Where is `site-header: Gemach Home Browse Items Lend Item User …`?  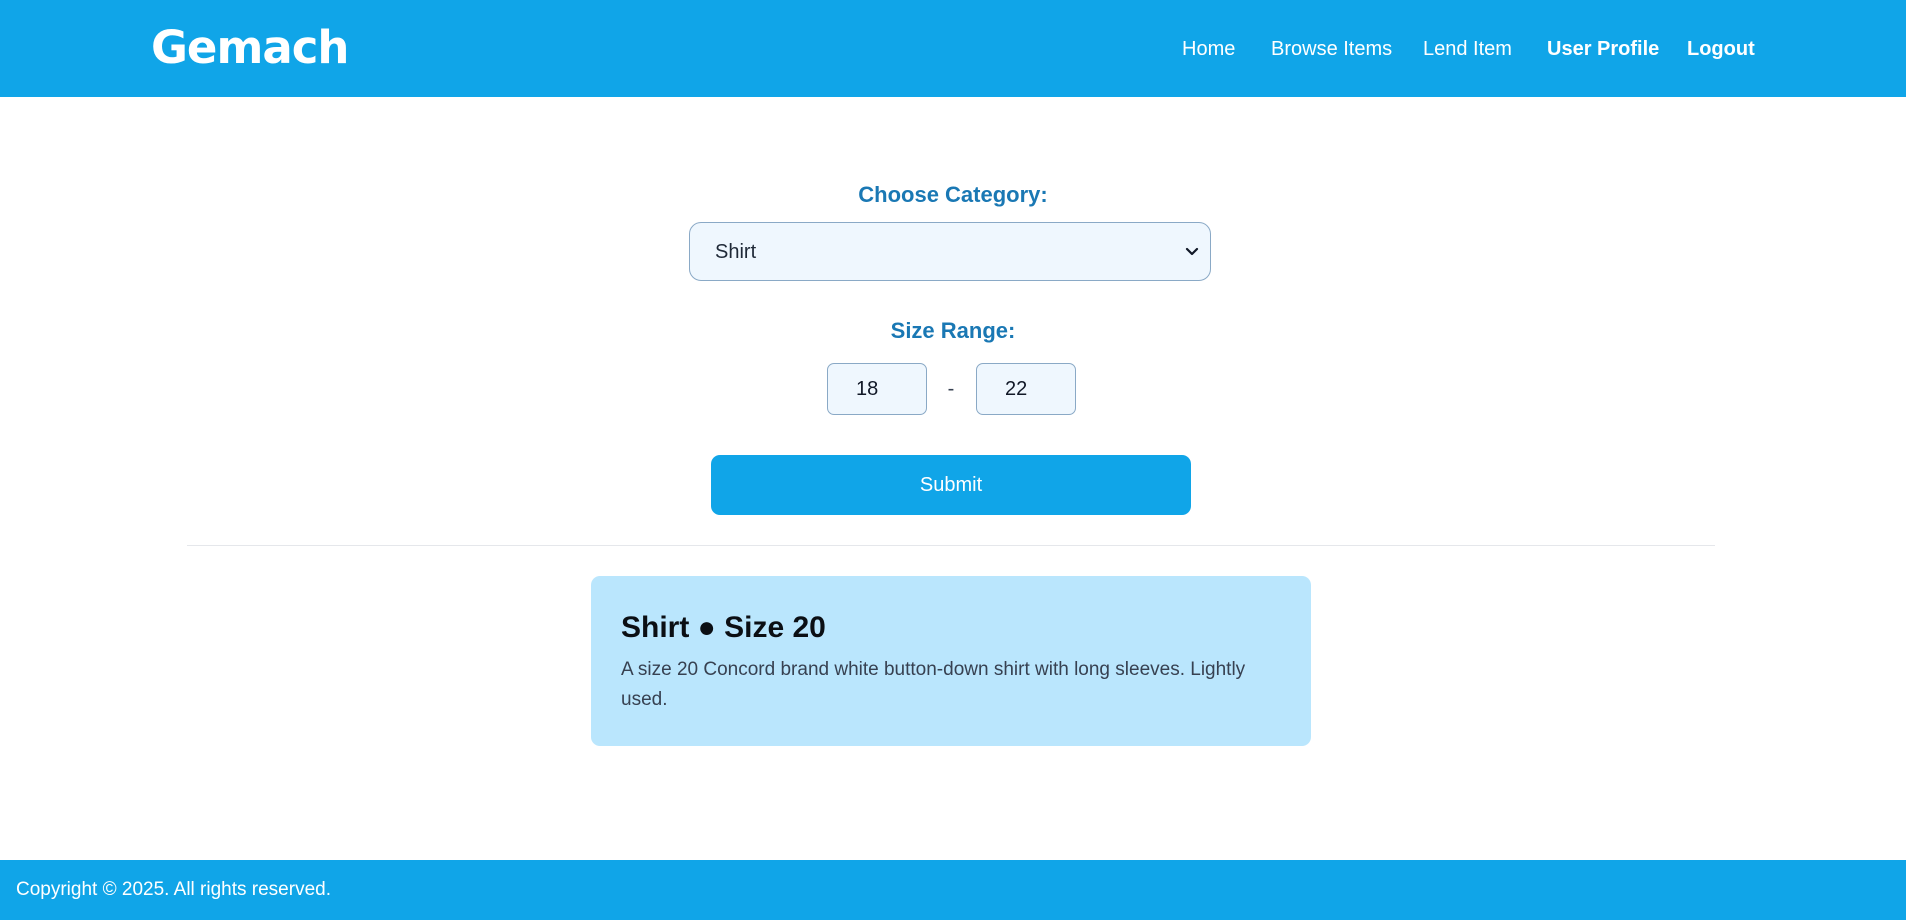
site-header: Gemach Home Browse Items Lend Item User … is located at coordinates (953, 48).